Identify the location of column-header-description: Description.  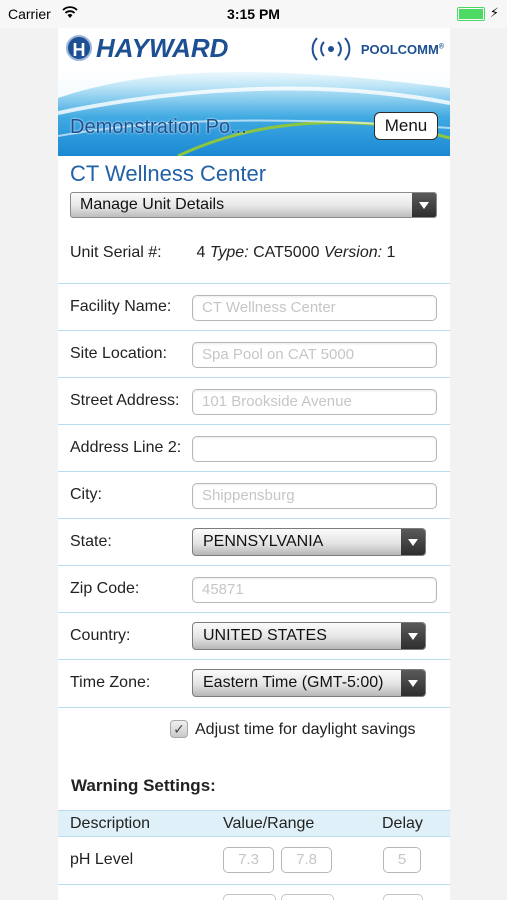
(110, 823).